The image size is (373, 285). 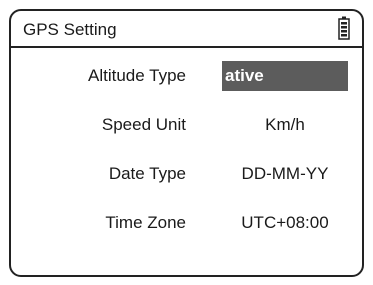 What do you see at coordinates (186, 29) in the screenshot?
I see `title-bar: GPS Setting` at bounding box center [186, 29].